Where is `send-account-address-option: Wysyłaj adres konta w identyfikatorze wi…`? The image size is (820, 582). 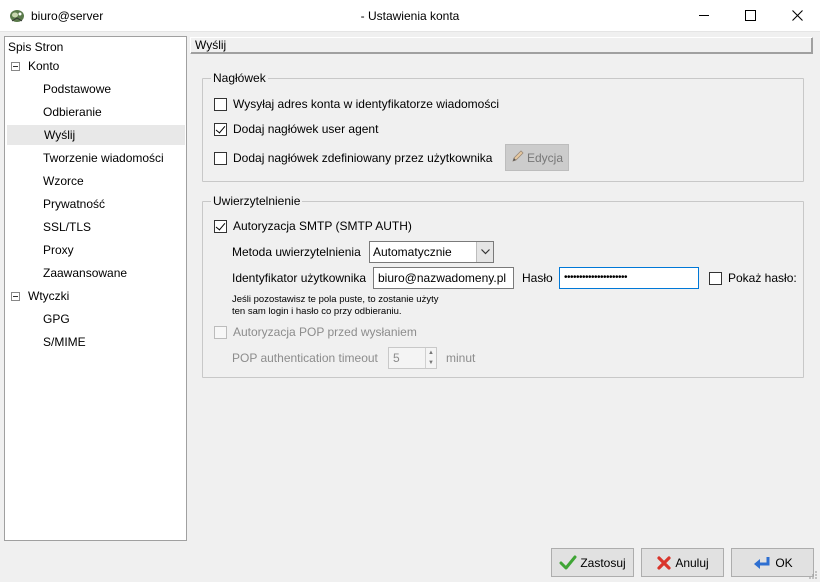
send-account-address-option: Wysyłaj adres konta w identyfikatorze wi… is located at coordinates (356, 104).